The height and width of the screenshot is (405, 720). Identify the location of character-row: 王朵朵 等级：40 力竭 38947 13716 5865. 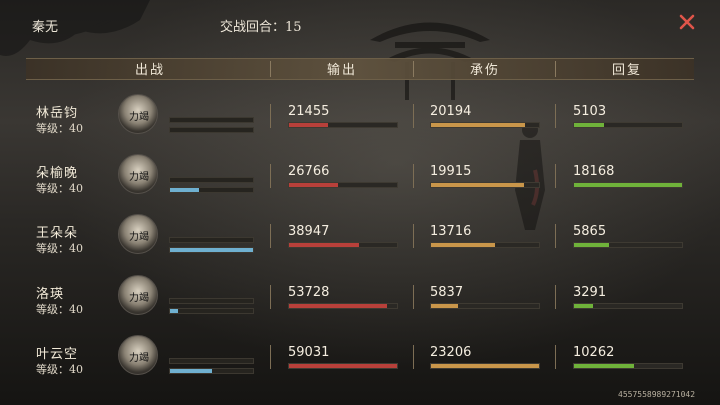
(360, 245).